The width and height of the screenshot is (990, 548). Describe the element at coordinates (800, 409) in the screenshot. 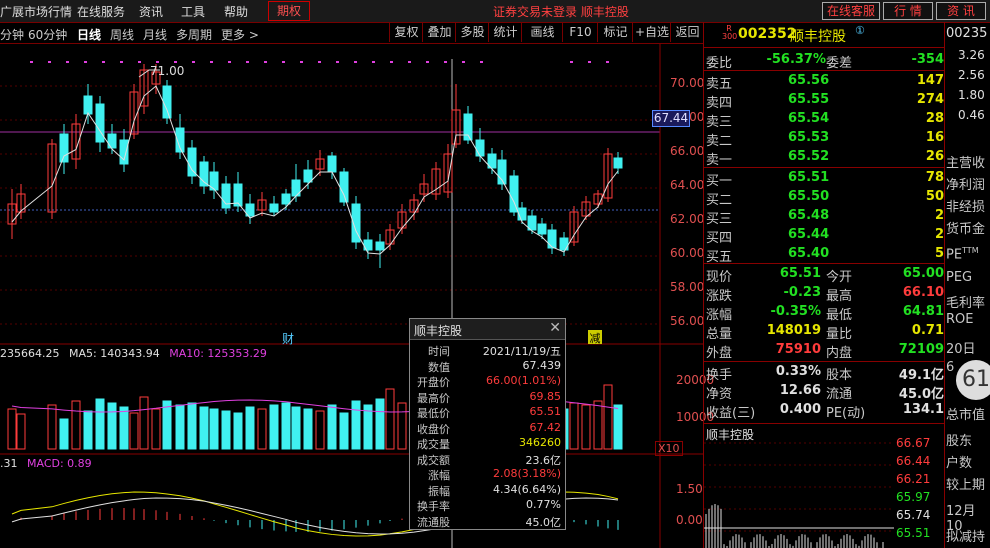

I see `stat-value: 0.400` at that location.